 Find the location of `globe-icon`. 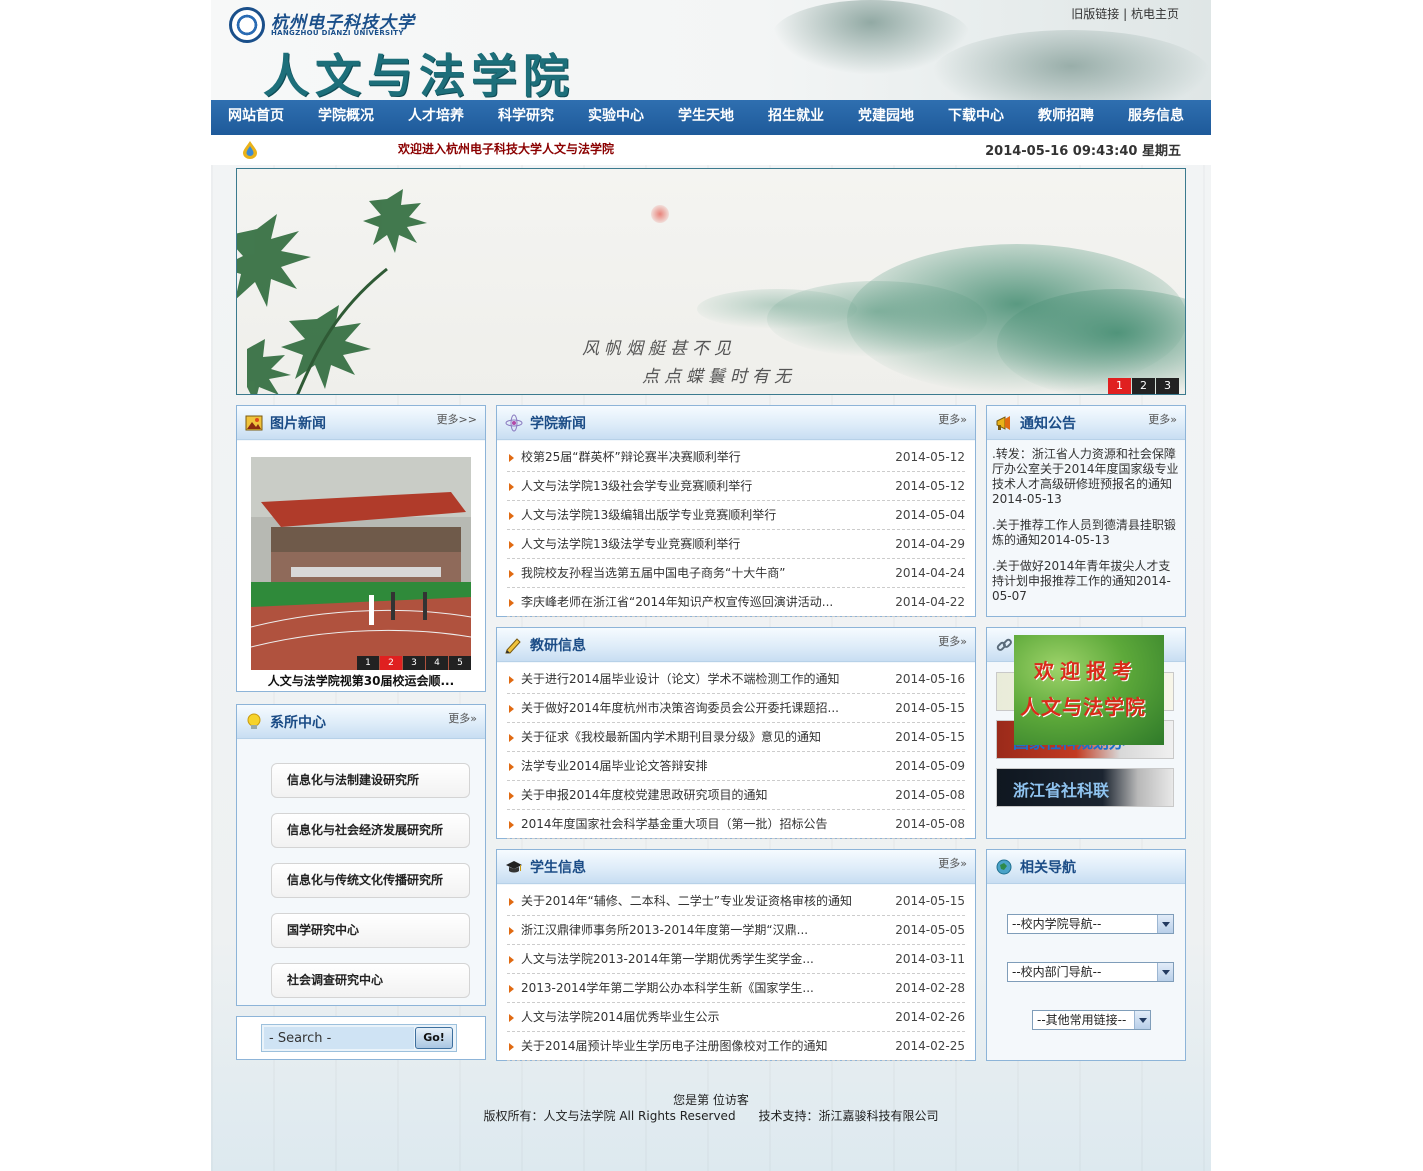

globe-icon is located at coordinates (1004, 867).